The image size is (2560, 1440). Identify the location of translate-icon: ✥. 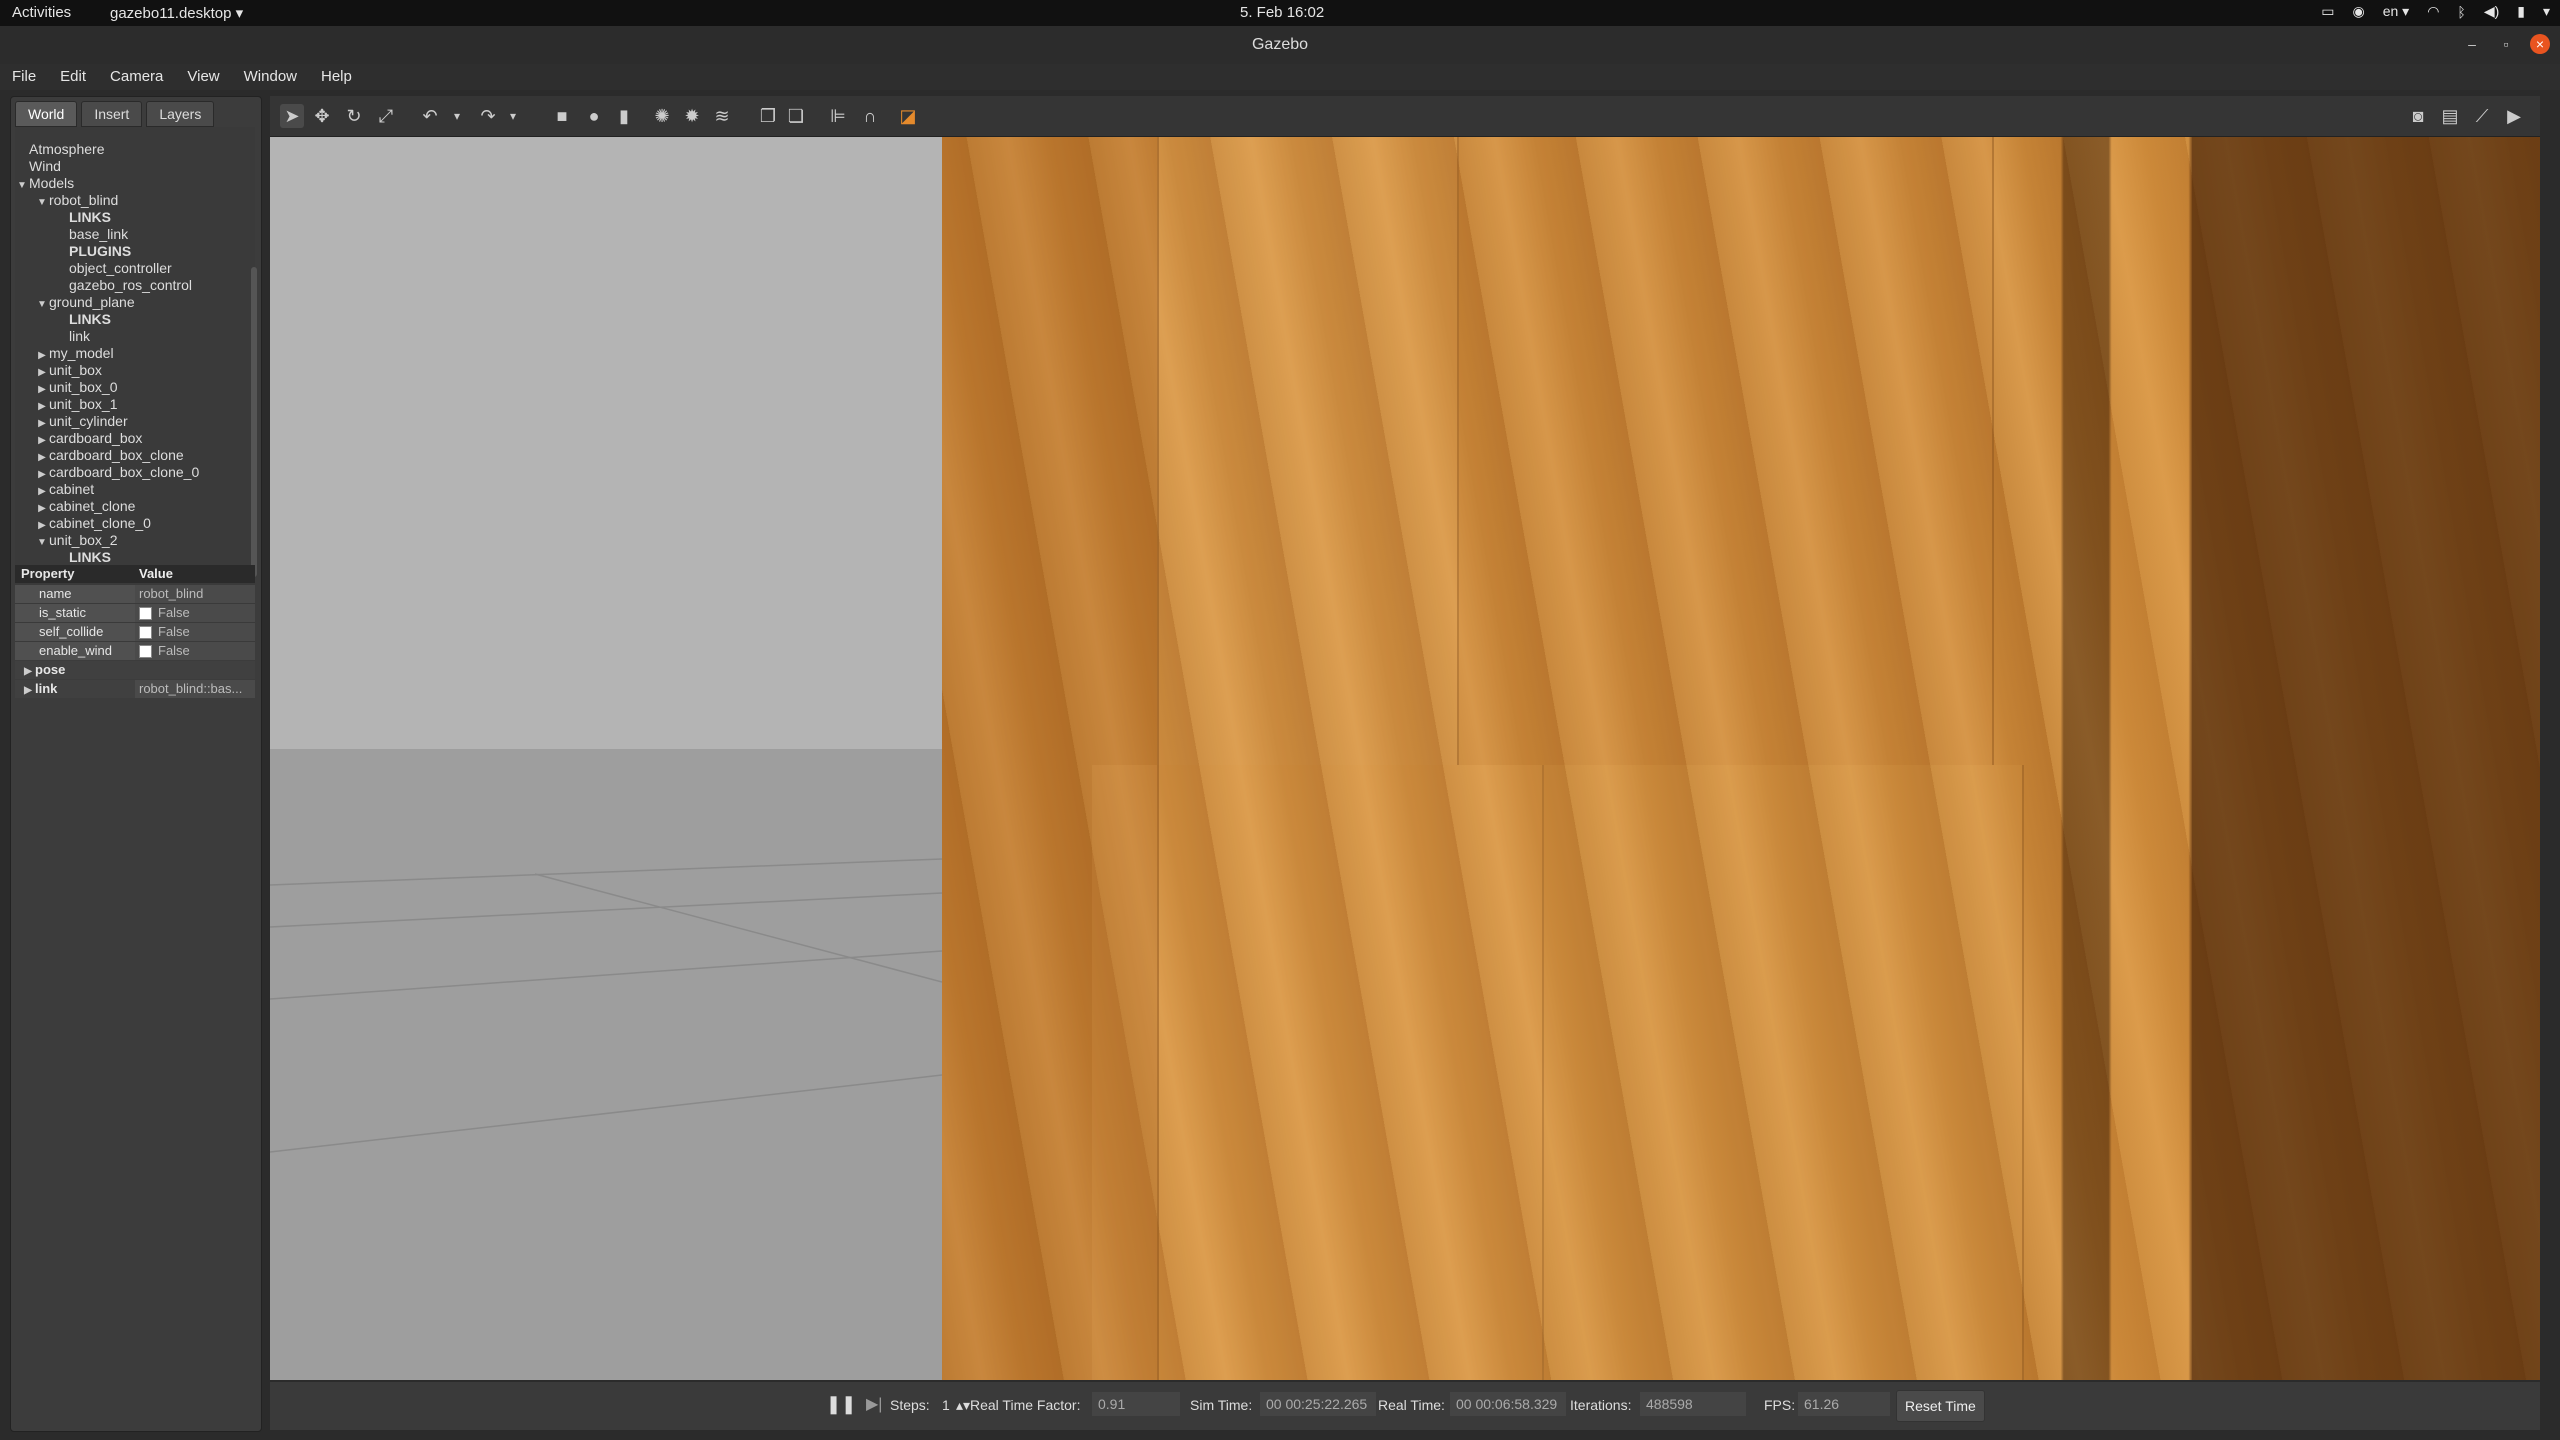
(322, 116).